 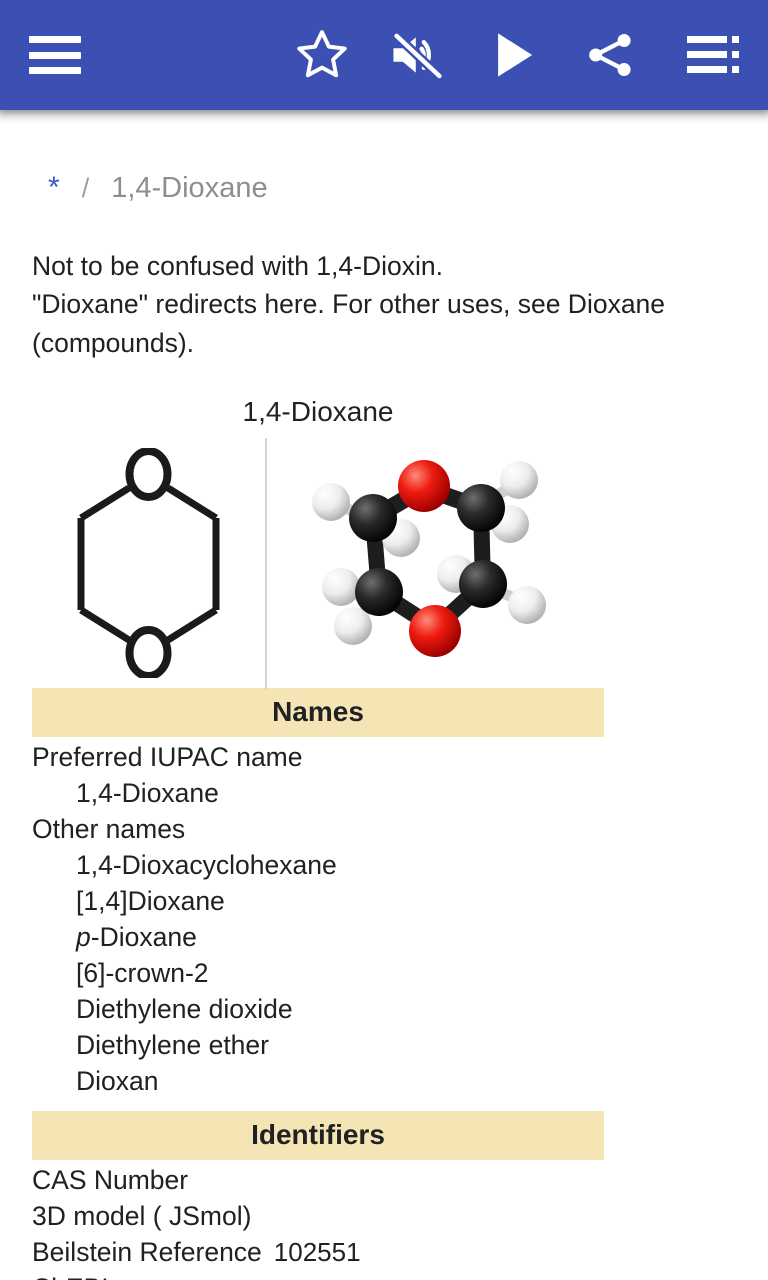 I want to click on hatnote-not-to-be-confused: Not to be confused with 1,4-Dioxin., so click(x=237, y=266).